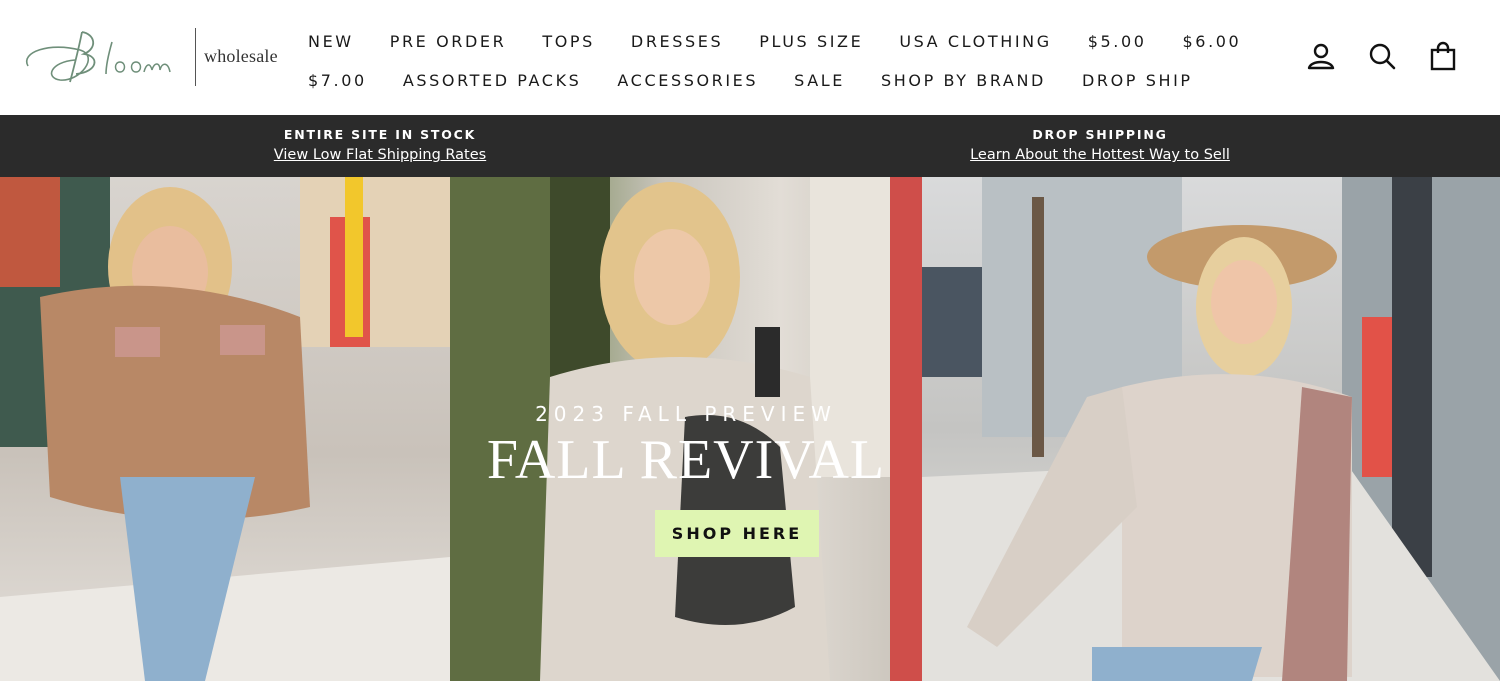 This screenshot has width=1500, height=681. Describe the element at coordinates (1117, 41) in the screenshot. I see `nav-item-5-dollar: $5.00` at that location.